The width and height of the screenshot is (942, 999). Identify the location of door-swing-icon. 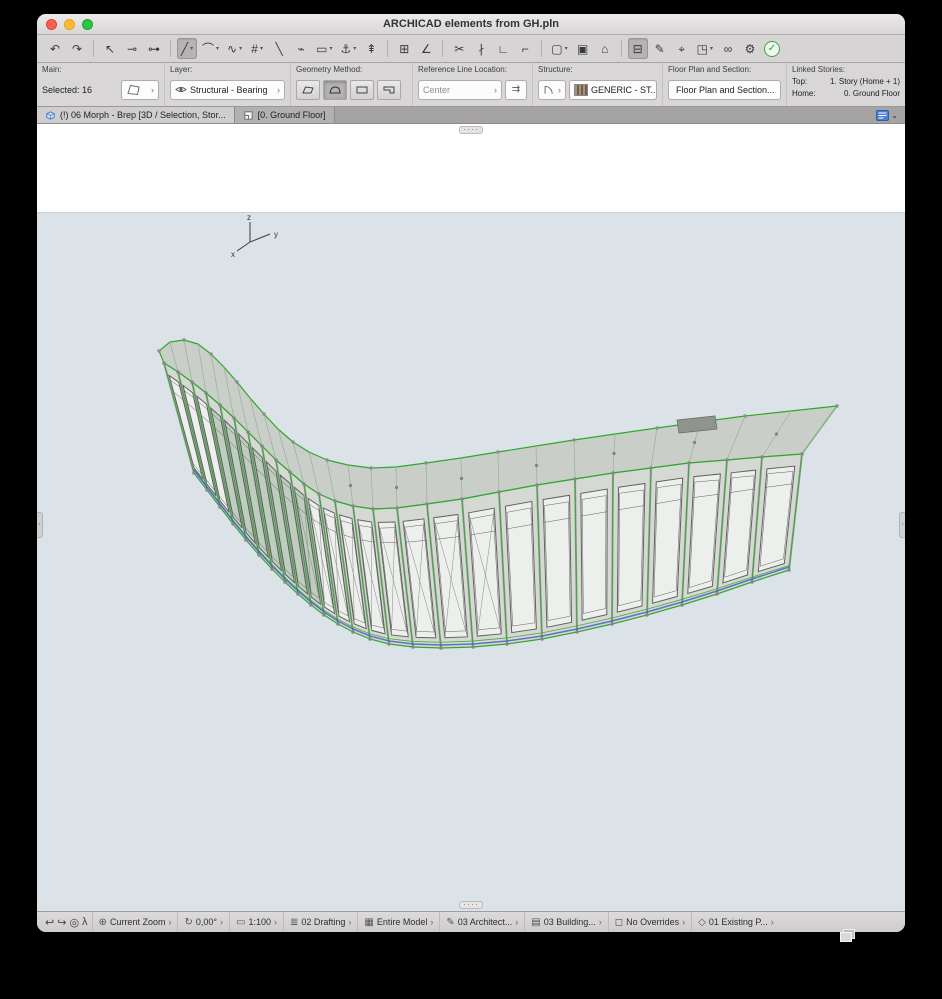
(548, 89).